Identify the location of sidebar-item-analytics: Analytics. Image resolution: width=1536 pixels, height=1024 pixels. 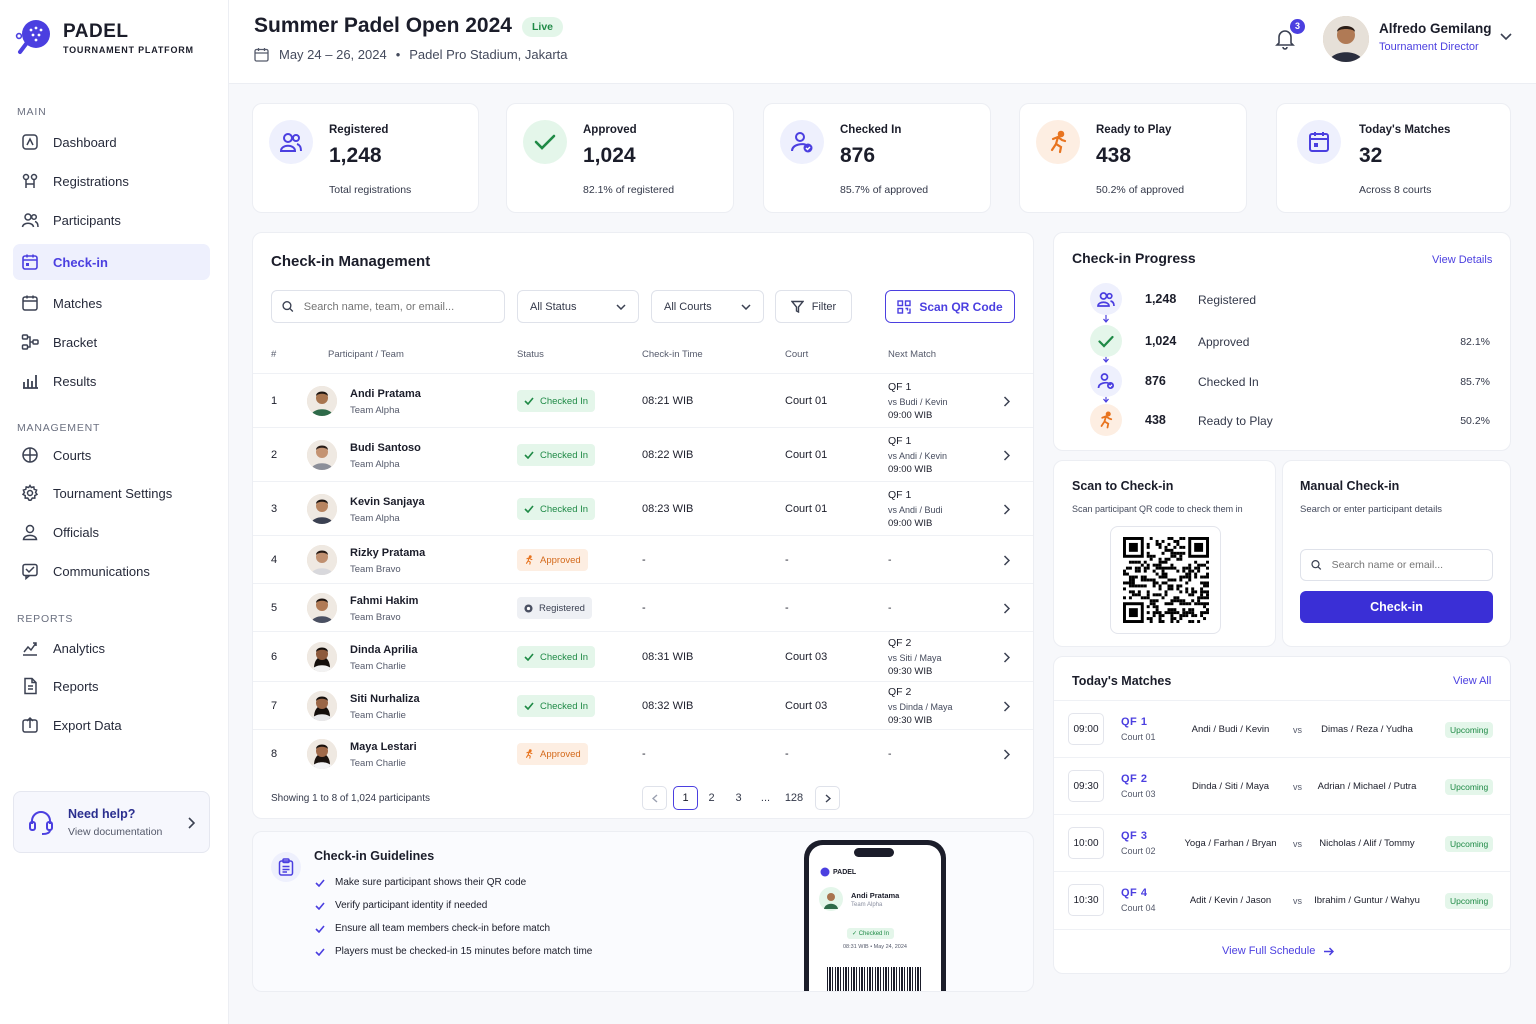
(111, 648).